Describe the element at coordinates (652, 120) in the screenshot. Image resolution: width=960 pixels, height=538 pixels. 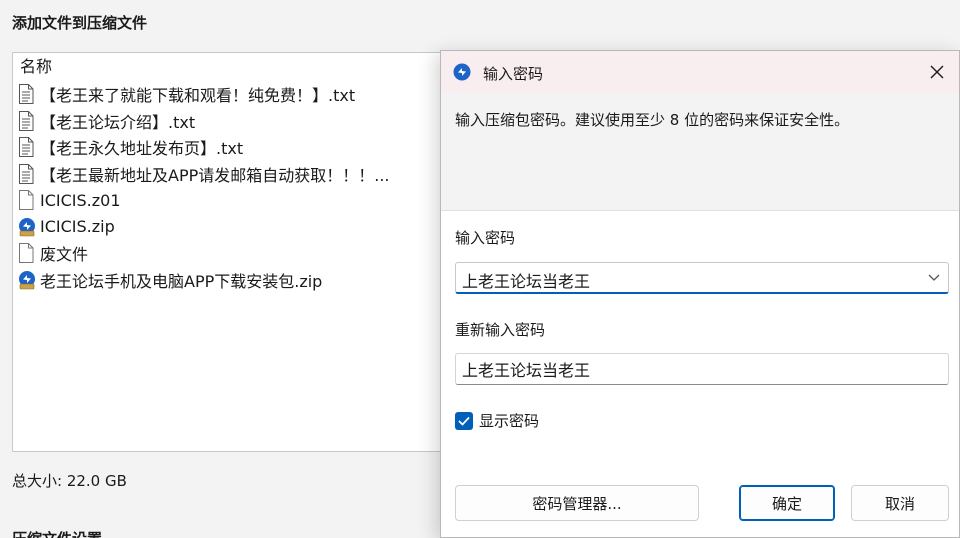
I see `dialog-description: 输入压缩包密码。建议使用至少 8 位的密码来保证安全性。` at that location.